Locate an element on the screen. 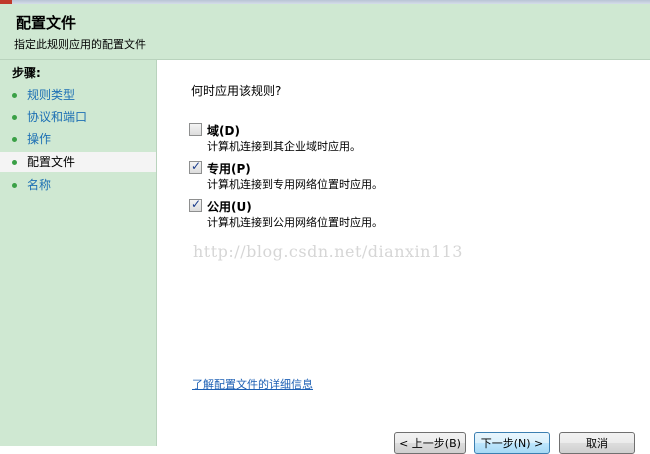  step-name: 名称 is located at coordinates (78, 185).